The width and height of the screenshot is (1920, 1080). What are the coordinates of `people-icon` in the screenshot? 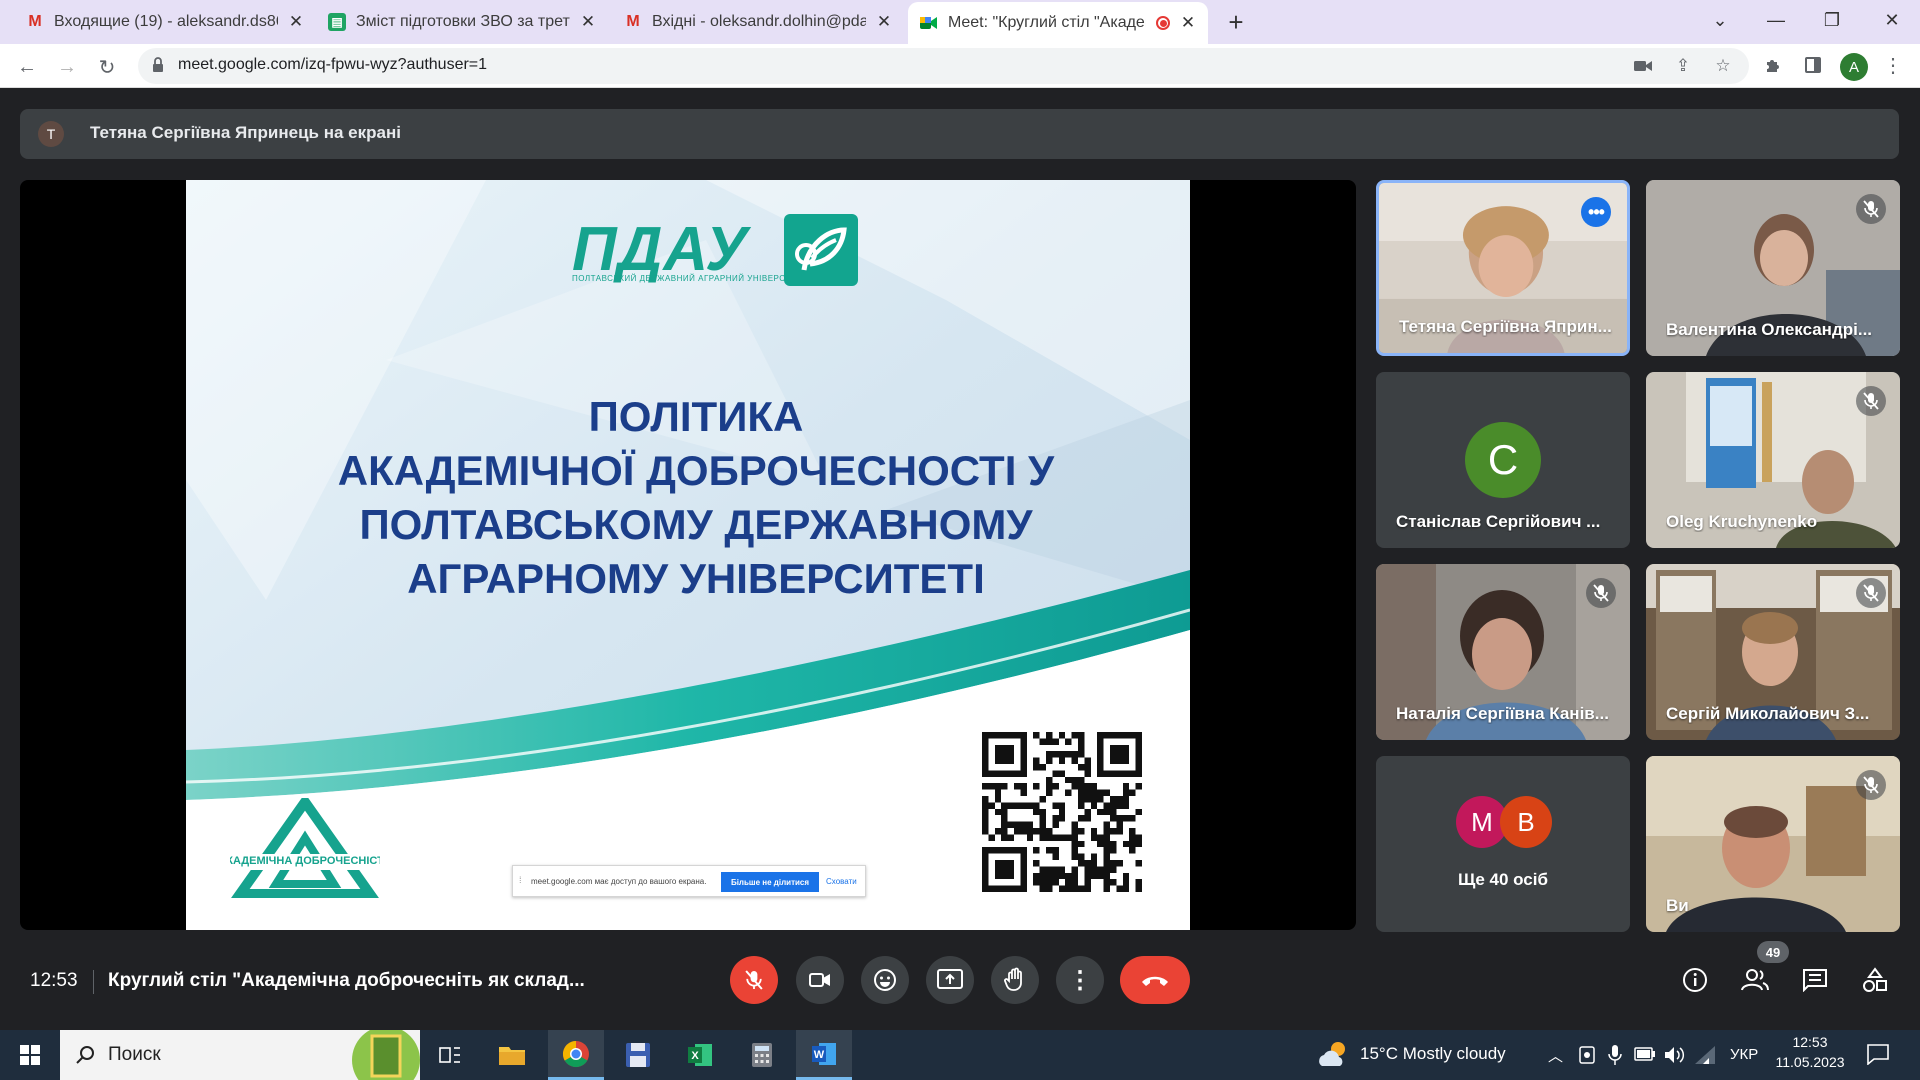 It's located at (1755, 980).